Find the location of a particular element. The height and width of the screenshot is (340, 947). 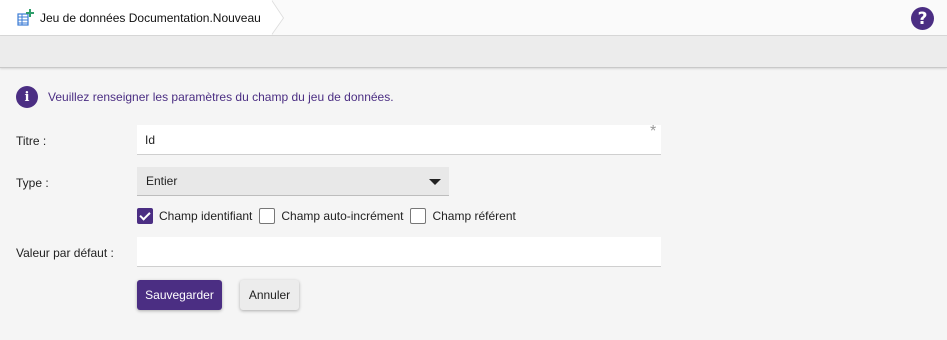

add-table-icon is located at coordinates (25, 17).